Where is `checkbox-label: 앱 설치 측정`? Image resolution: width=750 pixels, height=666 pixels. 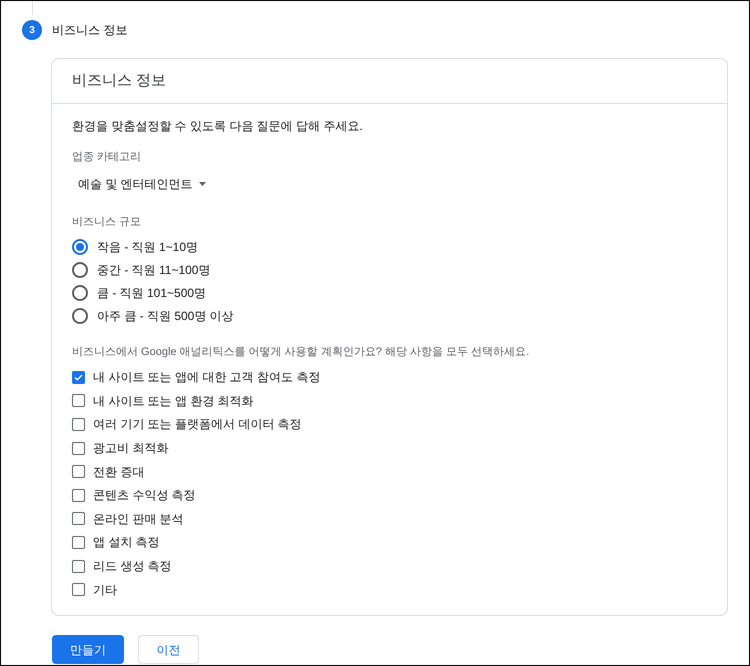 checkbox-label: 앱 설치 측정 is located at coordinates (126, 543).